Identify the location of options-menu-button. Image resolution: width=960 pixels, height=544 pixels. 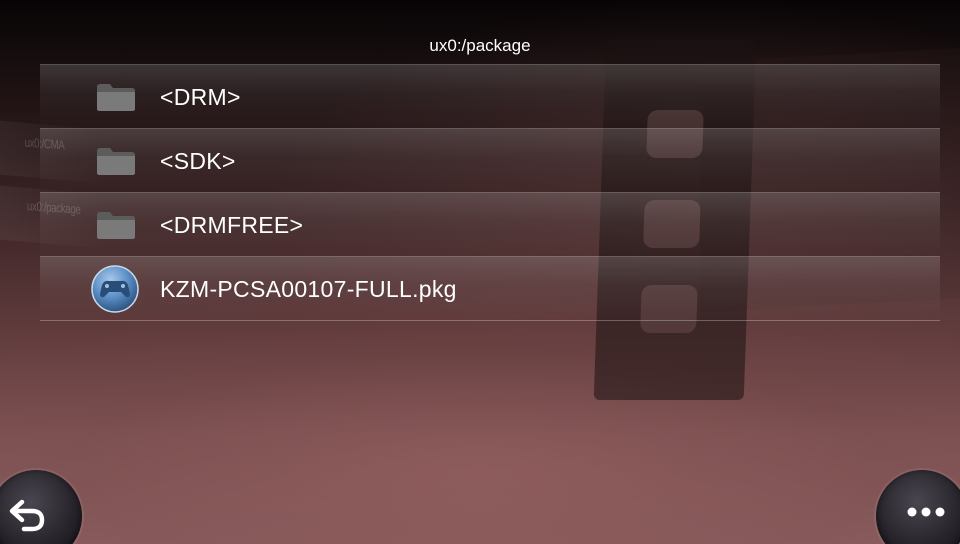
(918, 507).